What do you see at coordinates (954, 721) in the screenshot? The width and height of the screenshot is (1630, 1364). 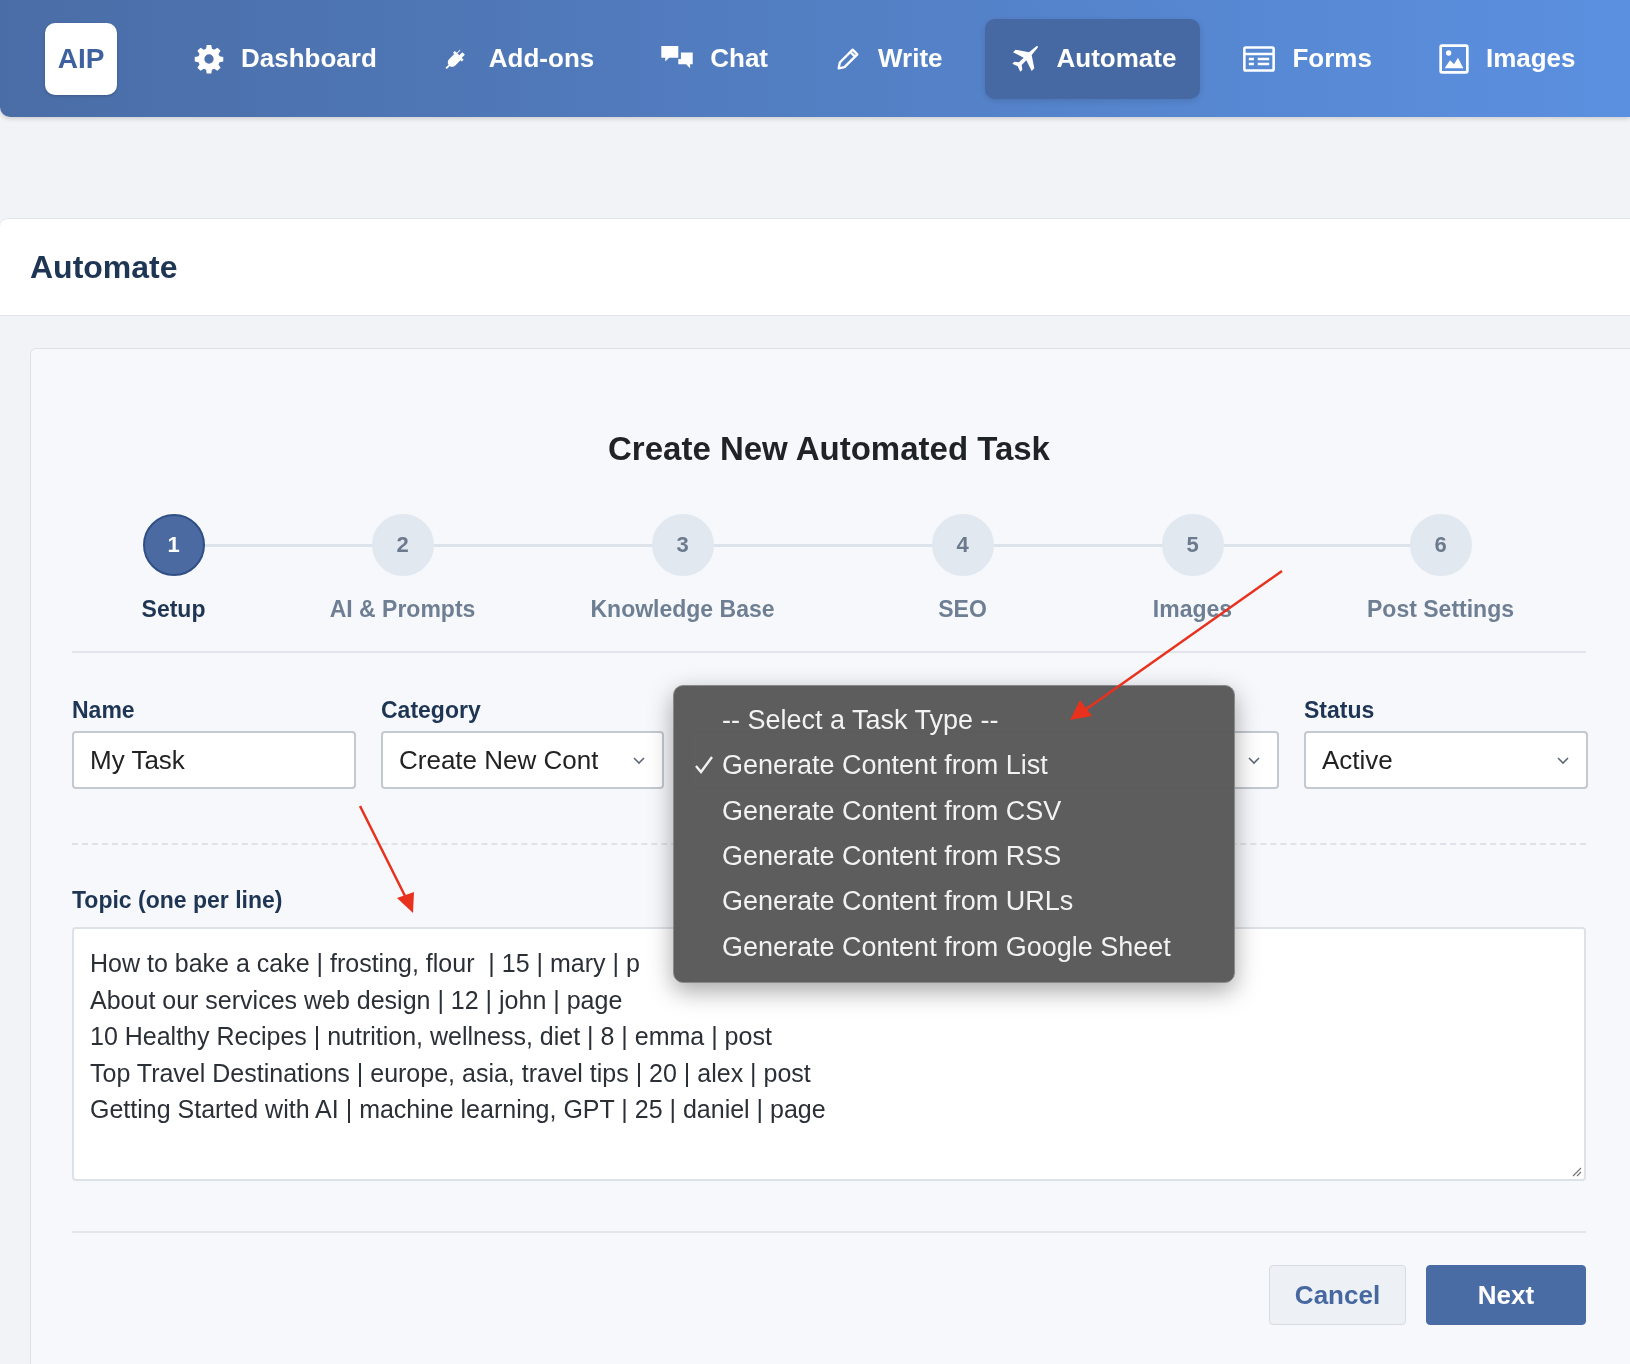 I see `menu-option: -- Select a Task Type --` at bounding box center [954, 721].